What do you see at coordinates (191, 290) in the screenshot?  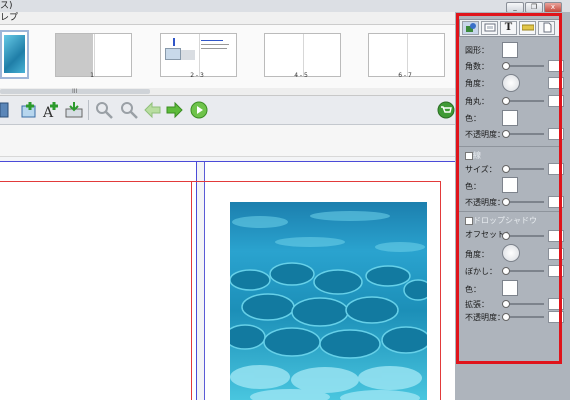 I see `bleed-guide-left` at bounding box center [191, 290].